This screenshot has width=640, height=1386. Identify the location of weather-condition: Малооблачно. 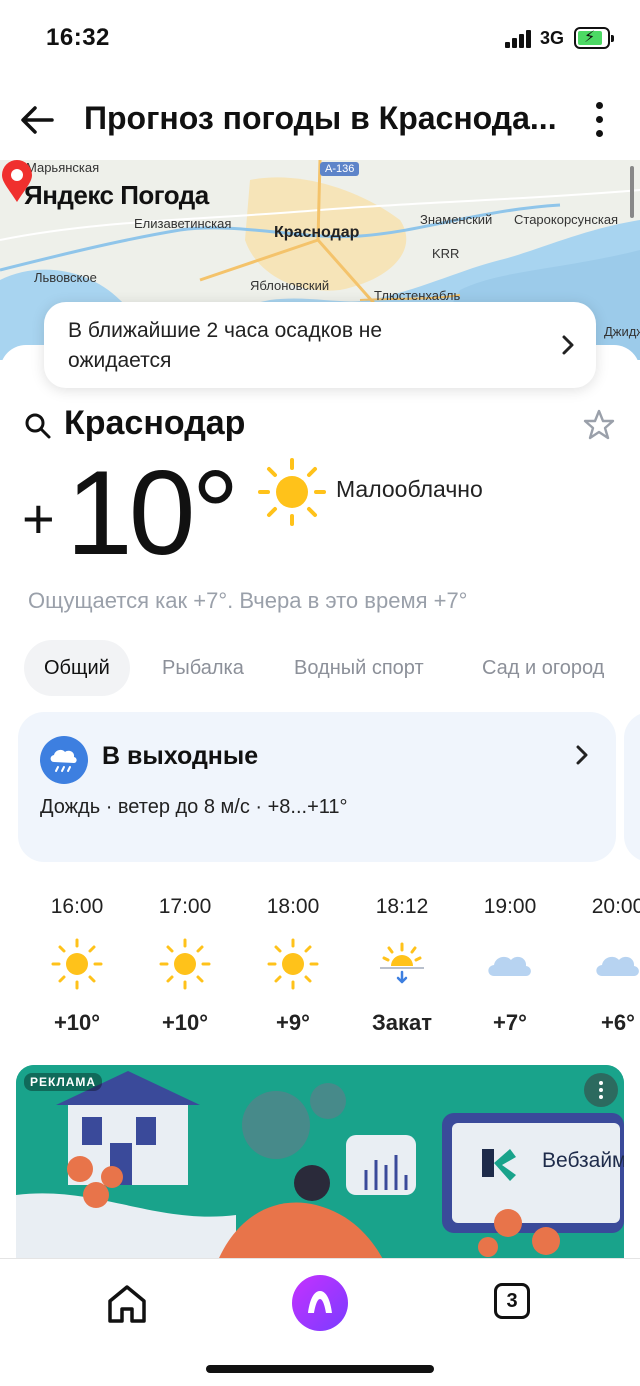
(409, 489).